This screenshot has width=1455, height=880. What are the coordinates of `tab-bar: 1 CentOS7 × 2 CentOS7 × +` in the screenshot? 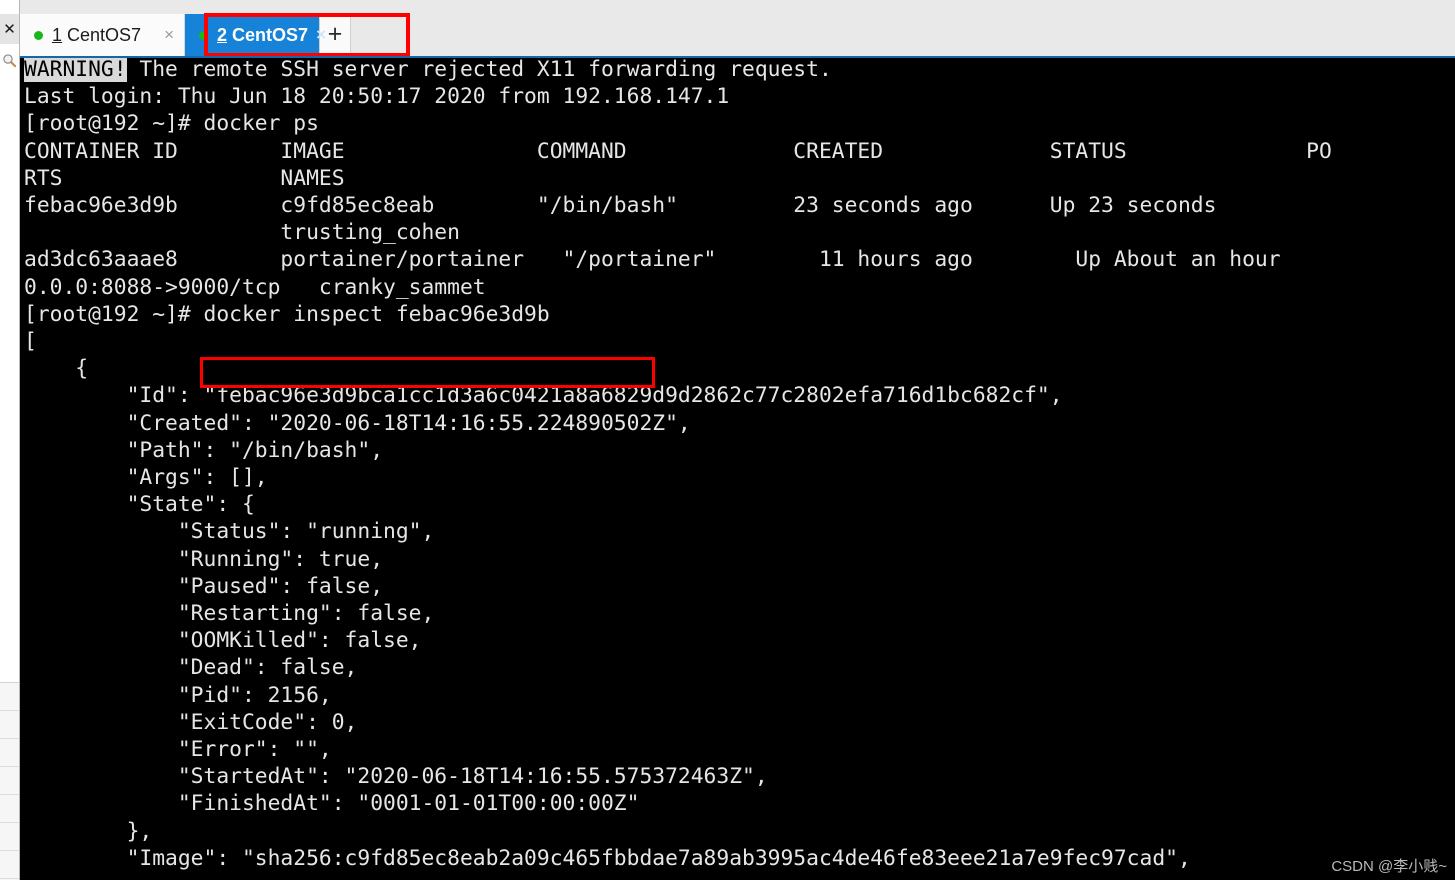 It's located at (737, 28).